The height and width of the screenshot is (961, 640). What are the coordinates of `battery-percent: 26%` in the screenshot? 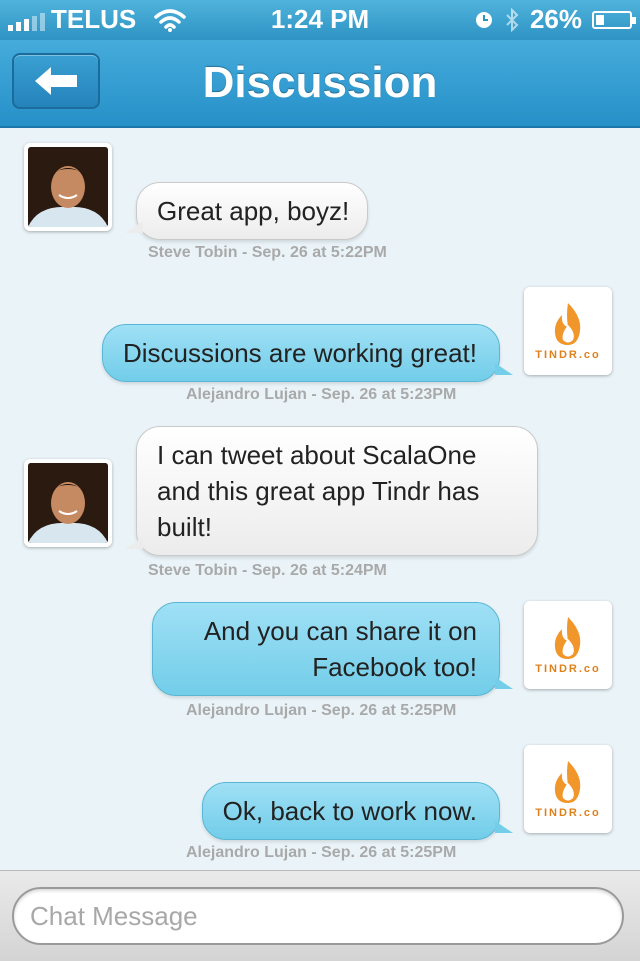 It's located at (555, 19).